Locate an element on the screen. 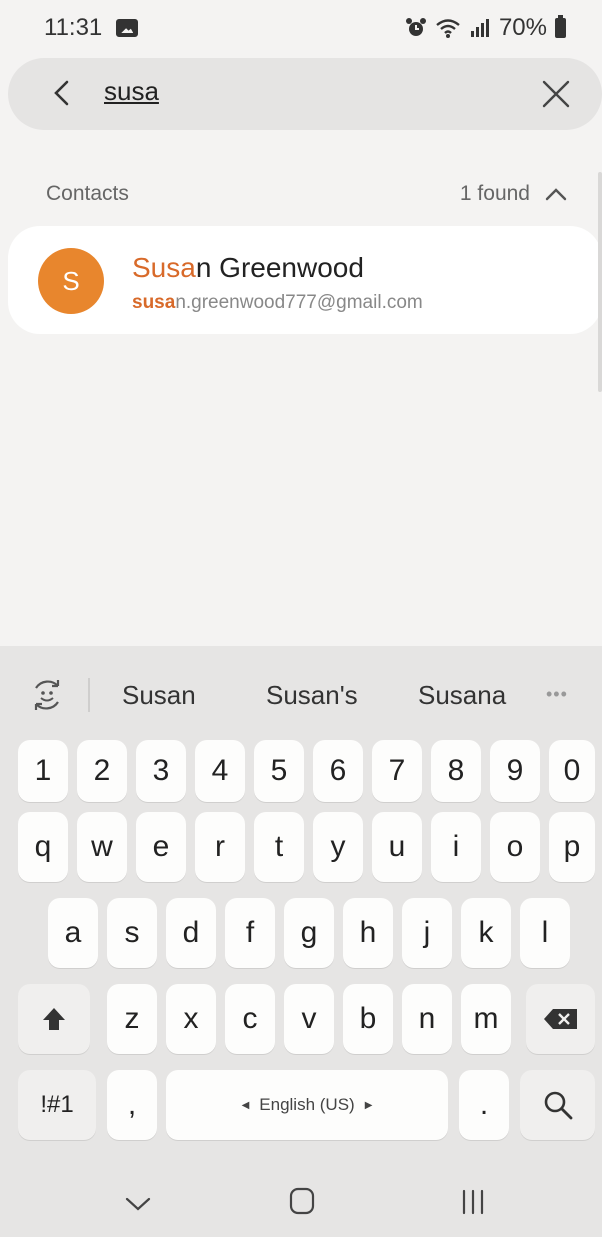  key-h: h is located at coordinates (368, 933).